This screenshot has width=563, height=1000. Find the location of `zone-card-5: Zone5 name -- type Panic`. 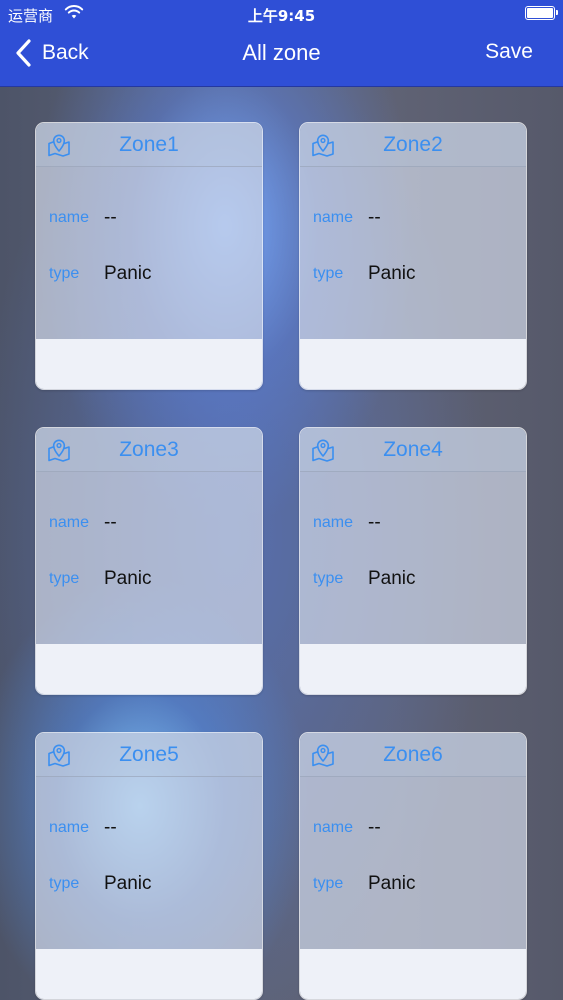

zone-card-5: Zone5 name -- type Panic is located at coordinates (149, 866).